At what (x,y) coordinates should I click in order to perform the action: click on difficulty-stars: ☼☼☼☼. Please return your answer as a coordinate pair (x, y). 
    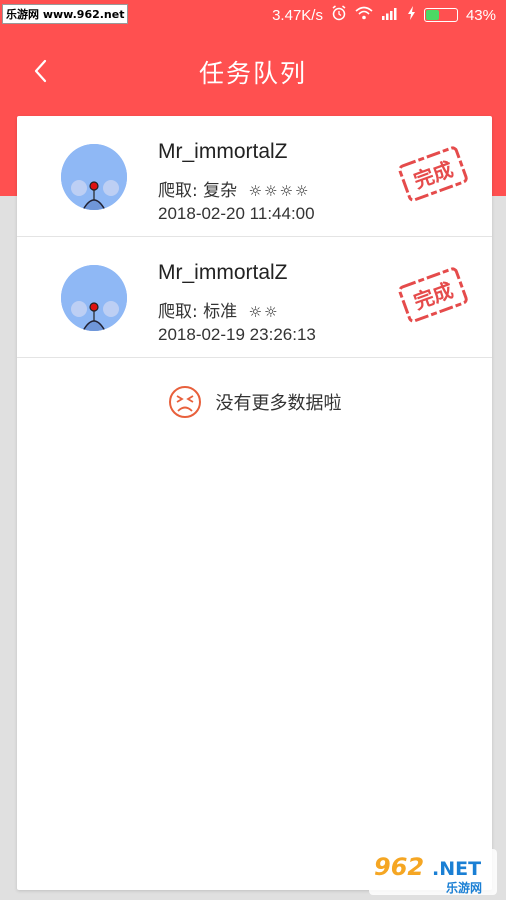
    Looking at the image, I should click on (279, 191).